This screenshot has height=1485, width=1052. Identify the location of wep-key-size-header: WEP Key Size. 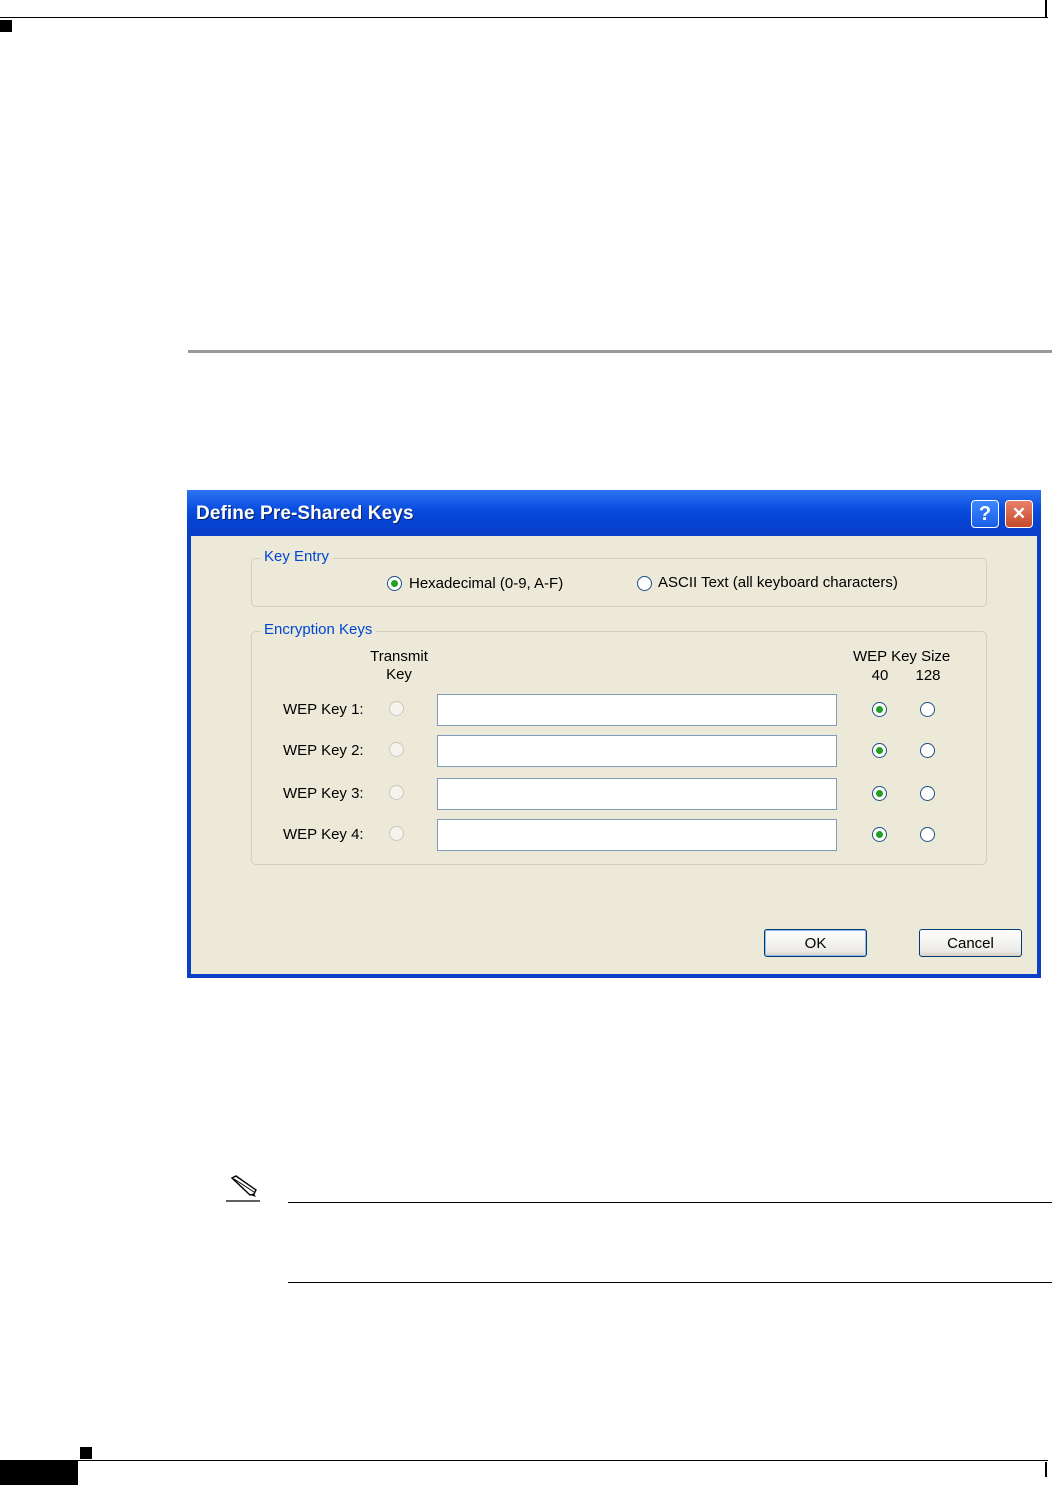
(902, 656).